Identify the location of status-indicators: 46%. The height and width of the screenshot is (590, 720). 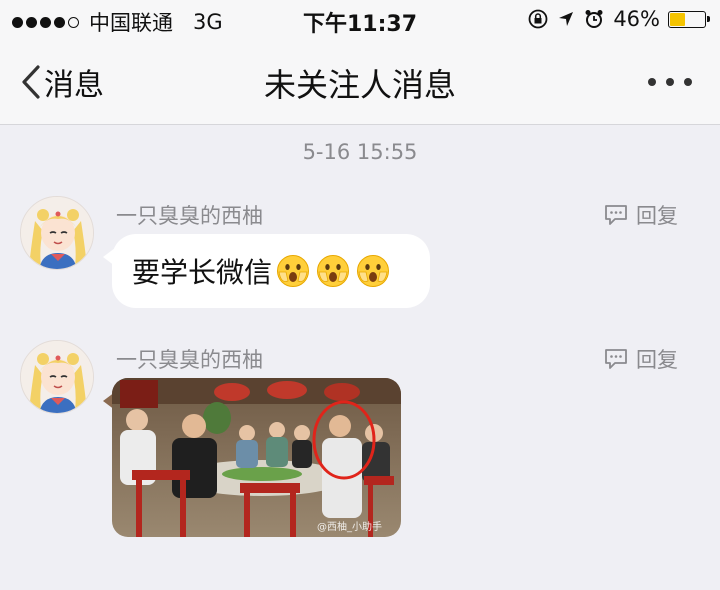
(618, 19).